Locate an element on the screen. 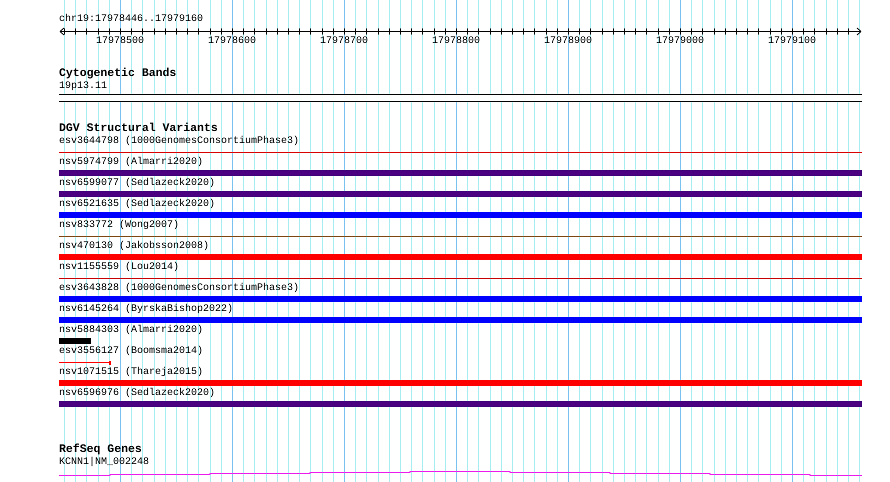  feature-label: esv3643828 (1000GenomesConsortiumPhase3) is located at coordinates (179, 288).